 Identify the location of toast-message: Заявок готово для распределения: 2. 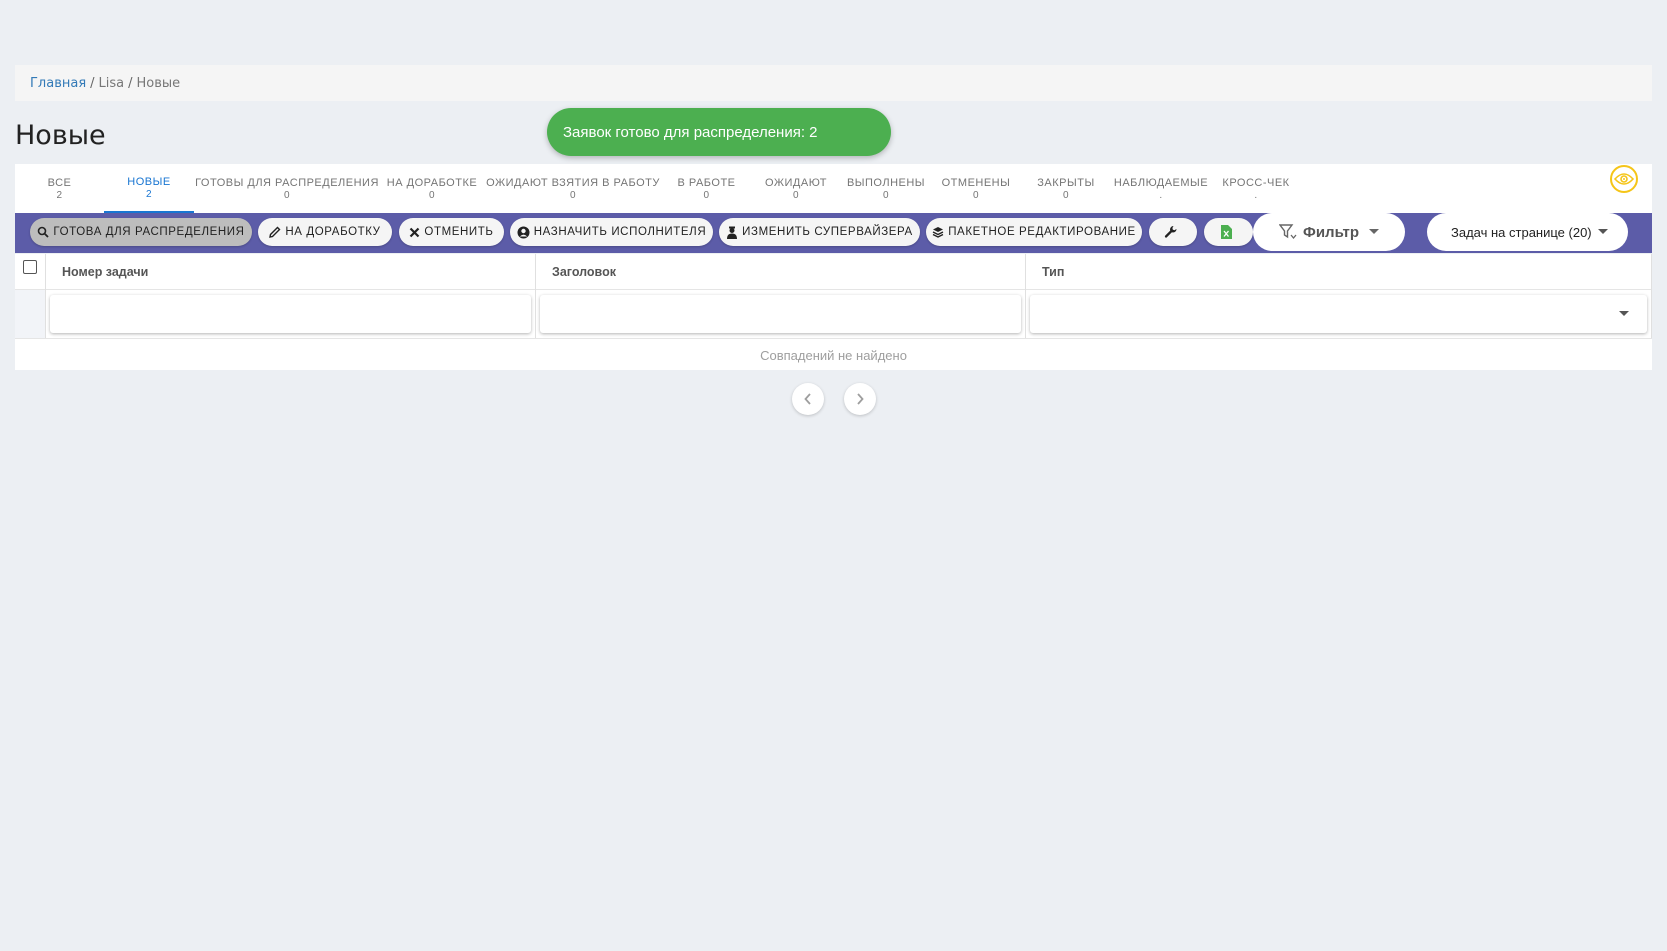
(690, 132).